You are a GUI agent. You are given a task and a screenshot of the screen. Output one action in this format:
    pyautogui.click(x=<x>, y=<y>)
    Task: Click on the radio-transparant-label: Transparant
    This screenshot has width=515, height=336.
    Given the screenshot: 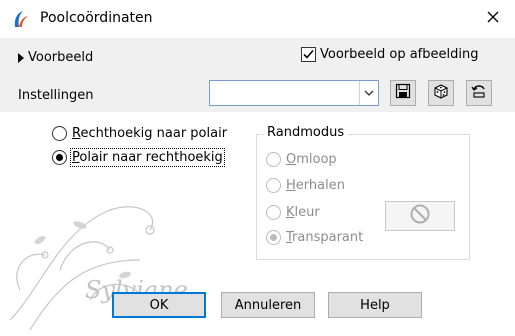 What is the action you would take?
    pyautogui.click(x=325, y=237)
    